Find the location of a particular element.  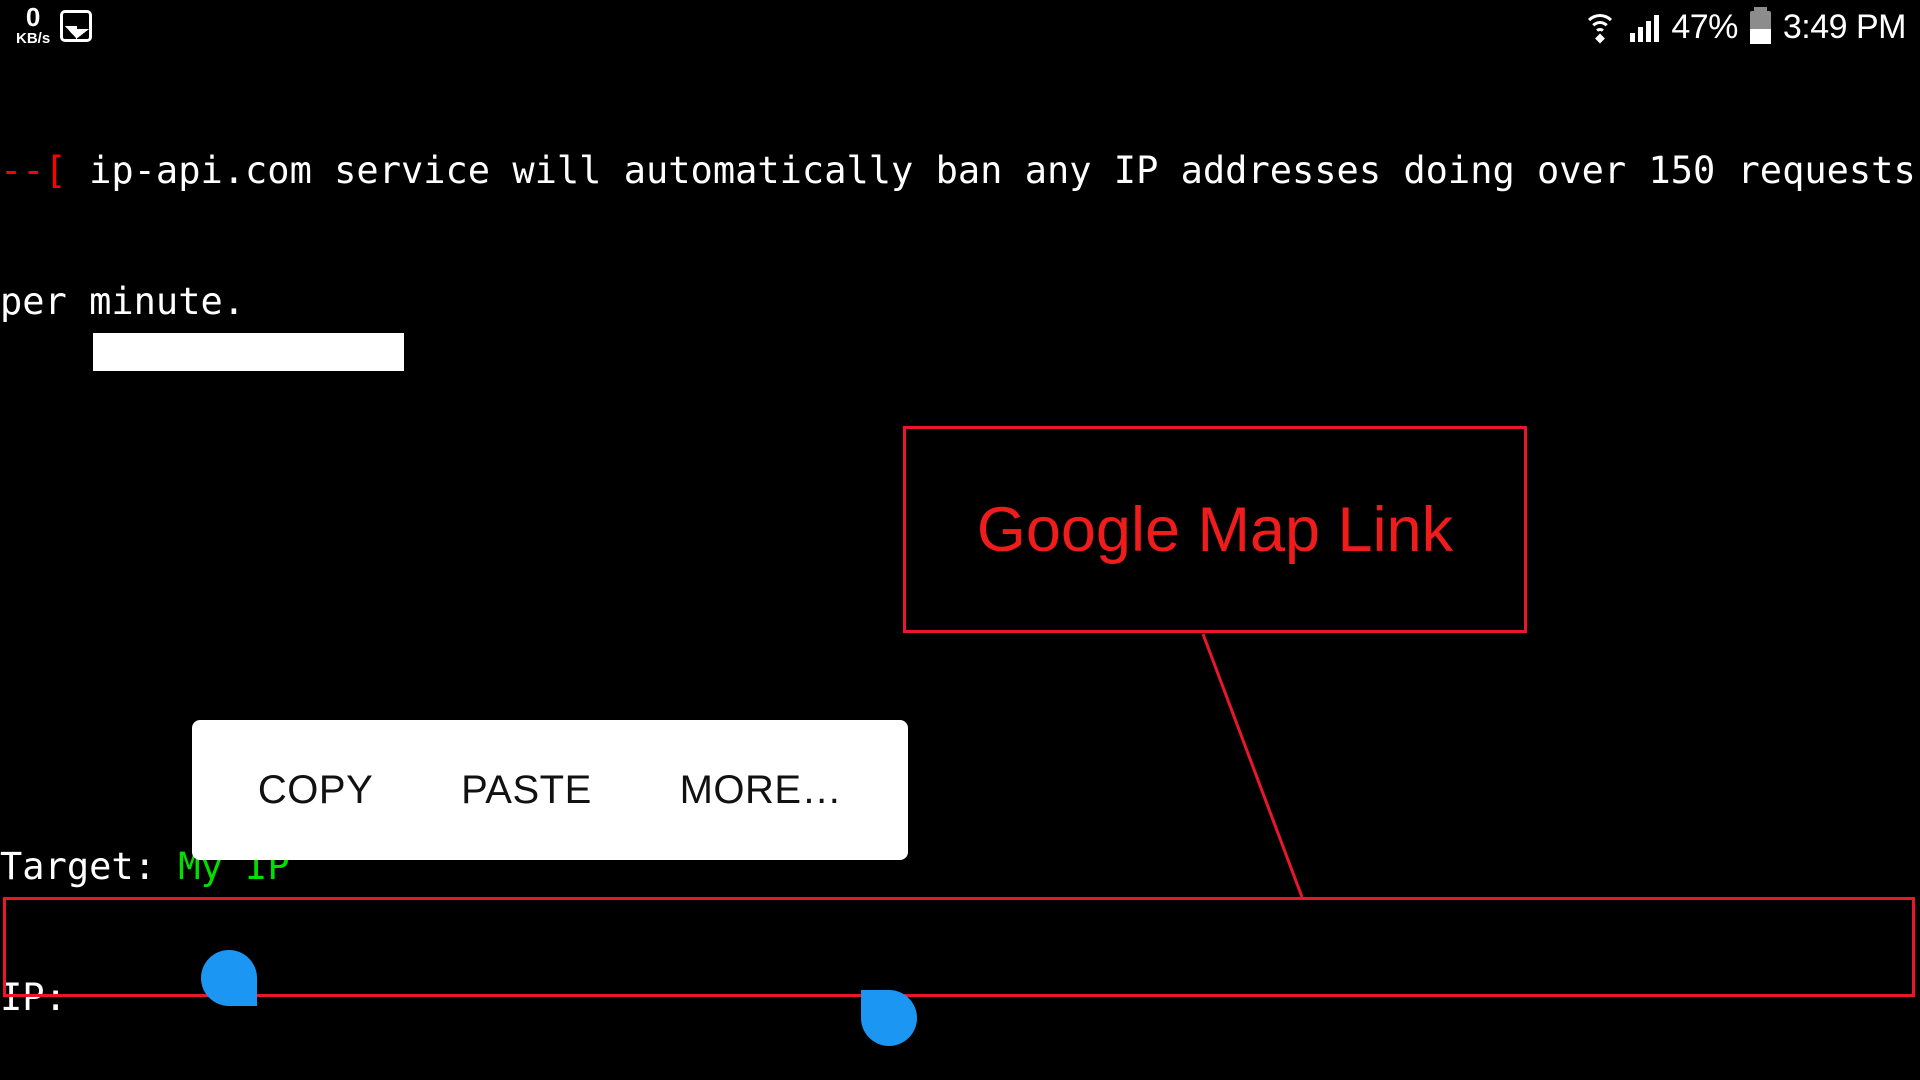

wifi-icon is located at coordinates (1600, 28).